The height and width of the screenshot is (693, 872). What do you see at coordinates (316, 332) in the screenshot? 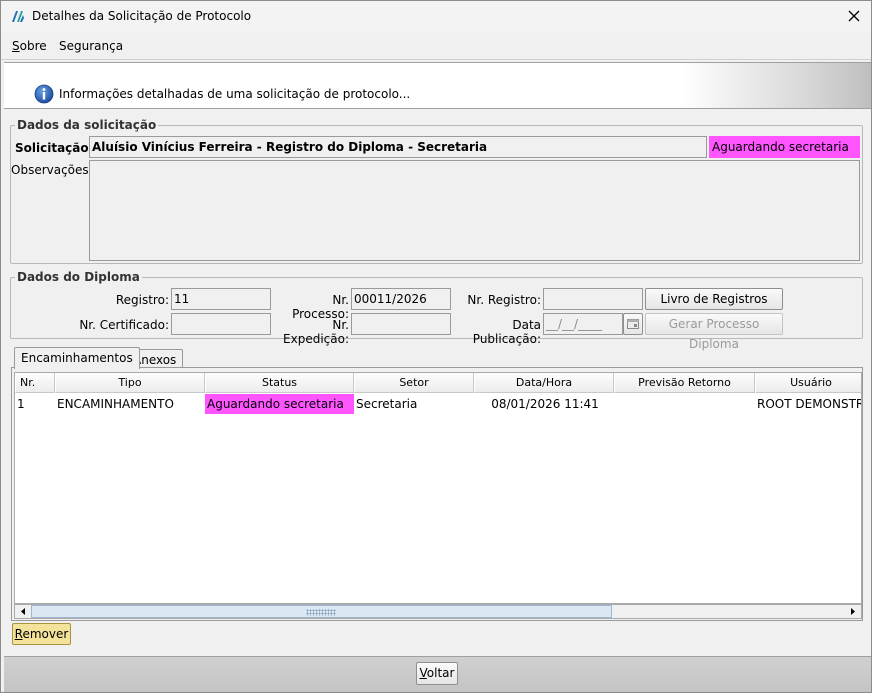
I see `nr-expedicao-label: Nr. Expedição:` at bounding box center [316, 332].